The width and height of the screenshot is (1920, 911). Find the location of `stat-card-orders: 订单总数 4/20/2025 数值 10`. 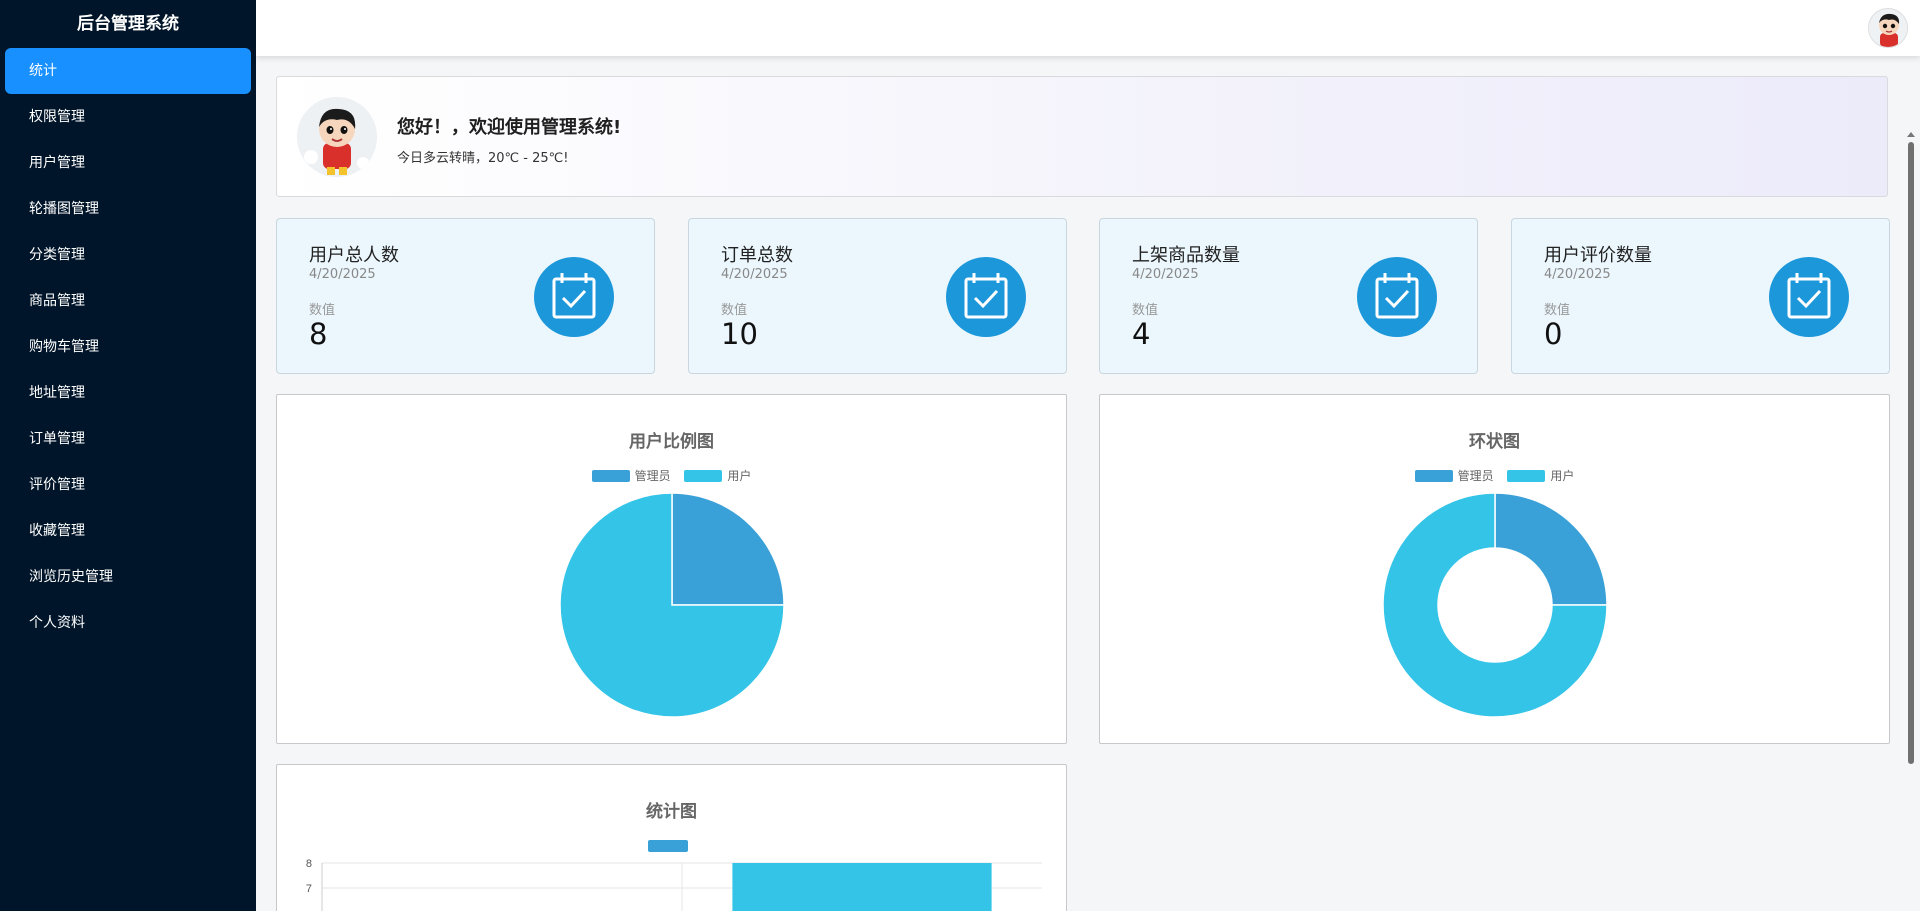

stat-card-orders: 订单总数 4/20/2025 数值 10 is located at coordinates (877, 296).